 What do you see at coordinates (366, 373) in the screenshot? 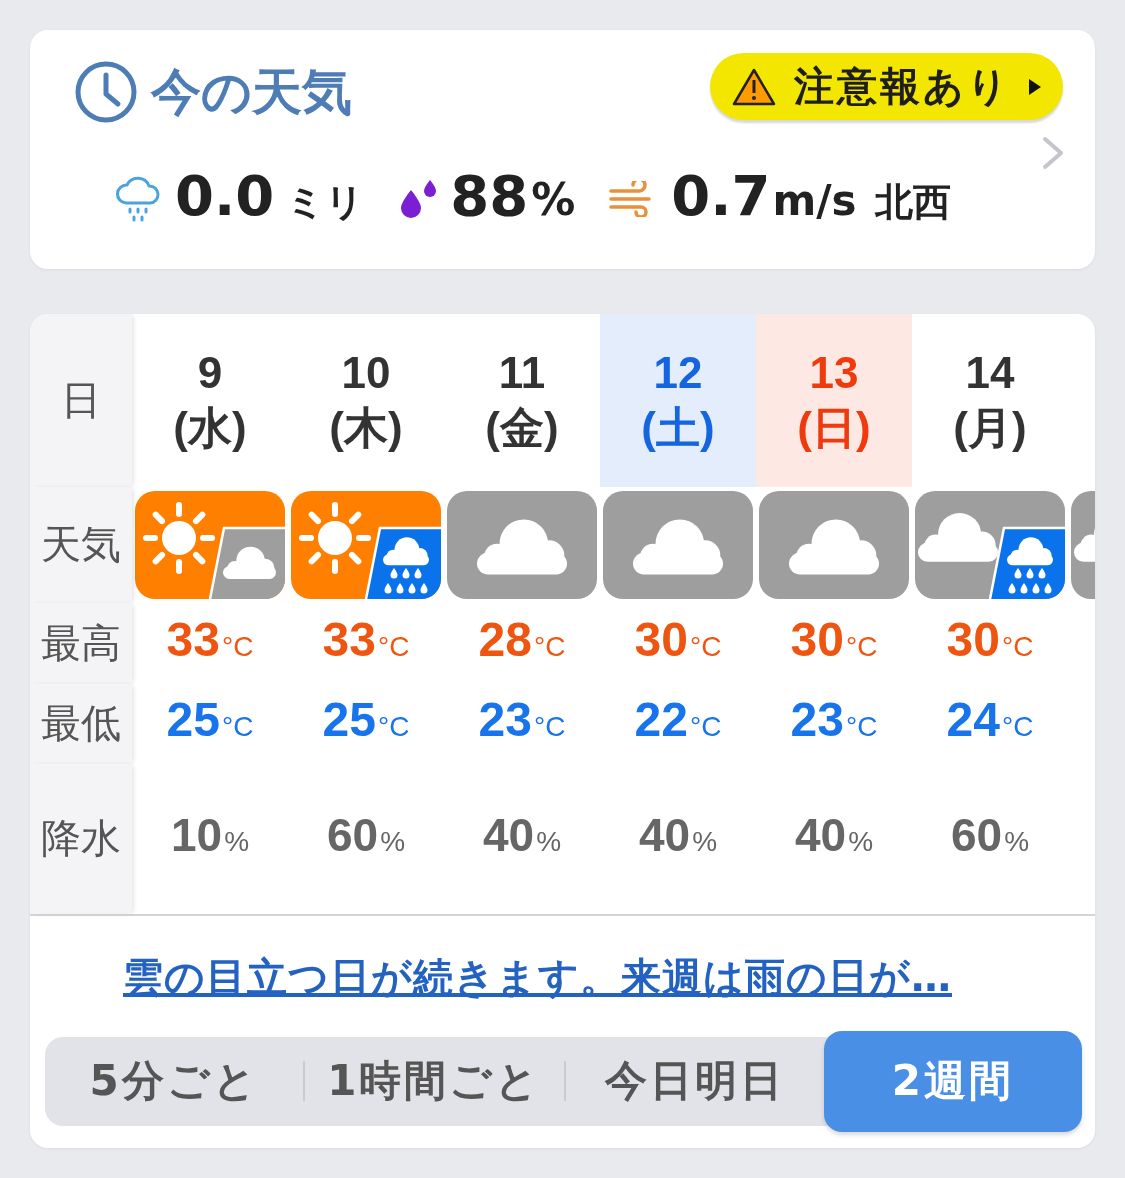
I see `date-number: 10` at bounding box center [366, 373].